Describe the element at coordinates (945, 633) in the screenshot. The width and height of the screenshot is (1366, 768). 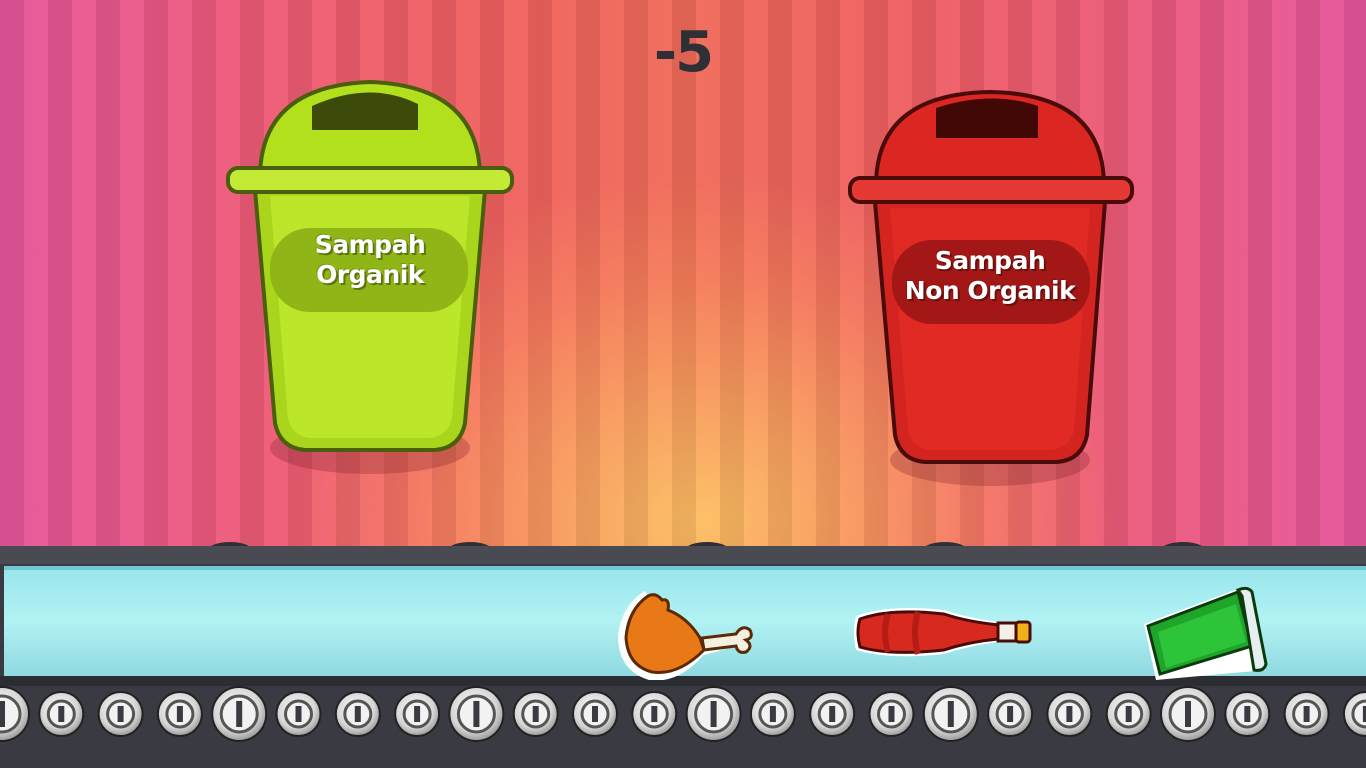
I see `sauce-bottle-item` at that location.